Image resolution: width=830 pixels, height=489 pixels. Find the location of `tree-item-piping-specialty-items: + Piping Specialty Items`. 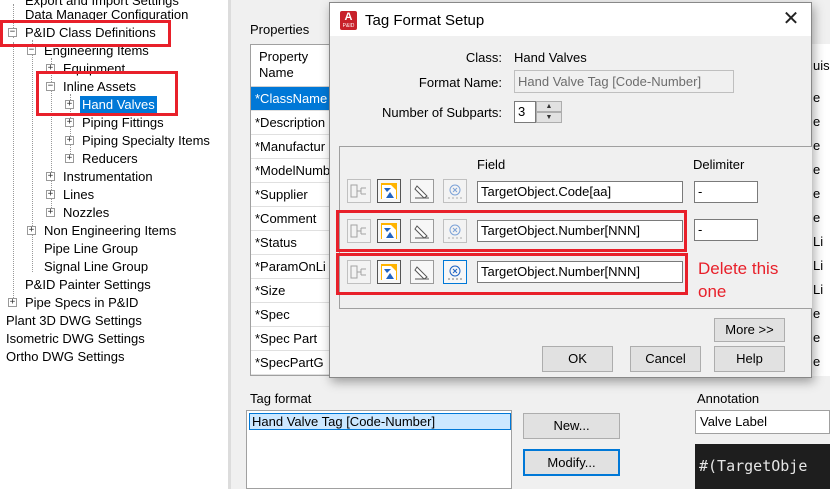

tree-item-piping-specialty-items: + Piping Specialty Items is located at coordinates (114, 141).